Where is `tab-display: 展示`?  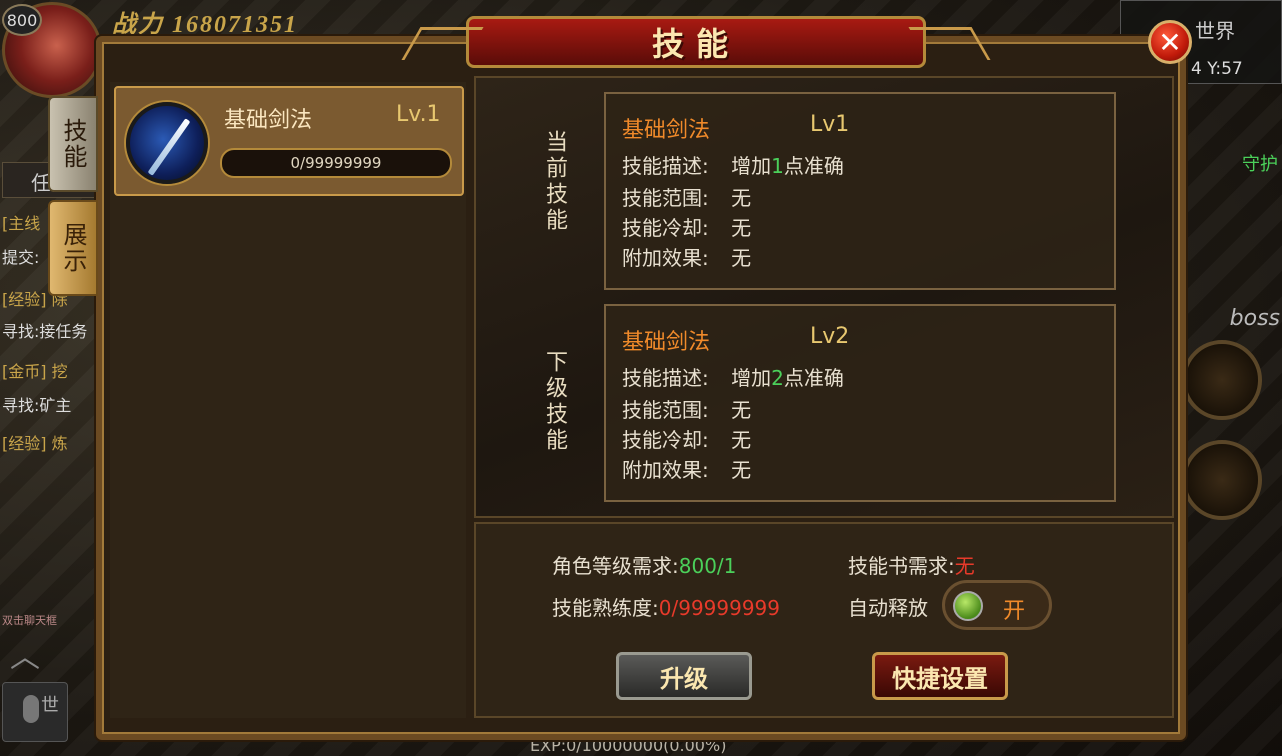
tab-display: 展示 is located at coordinates (73, 248).